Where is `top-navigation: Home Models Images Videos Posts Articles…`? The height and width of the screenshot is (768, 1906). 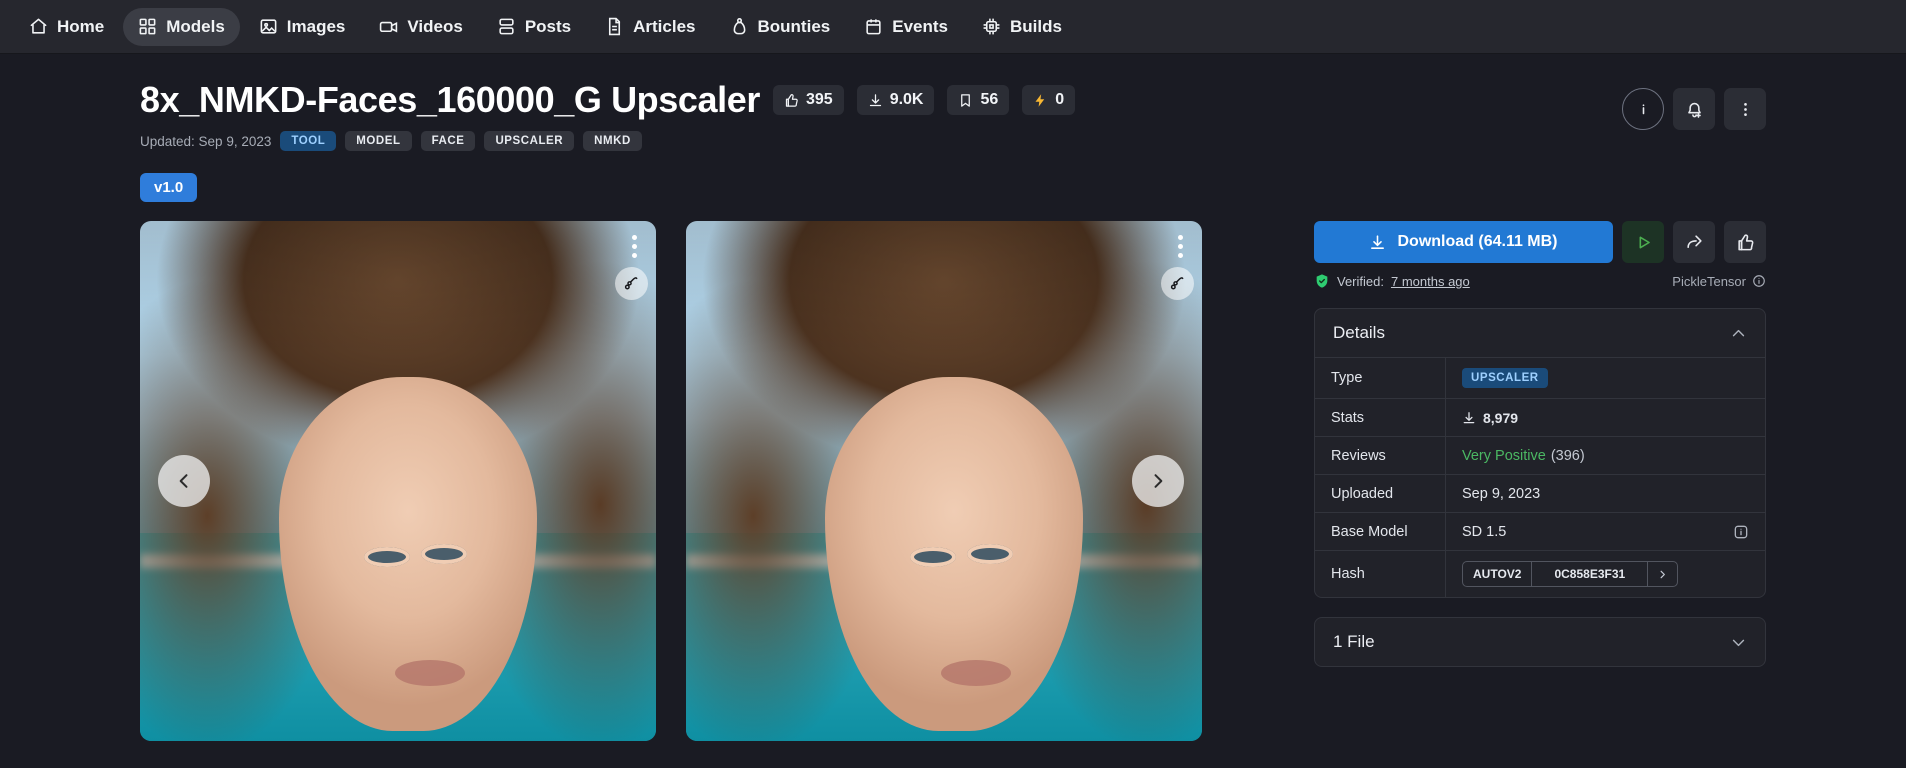
top-navigation: Home Models Images Videos Posts Articles… is located at coordinates (953, 27).